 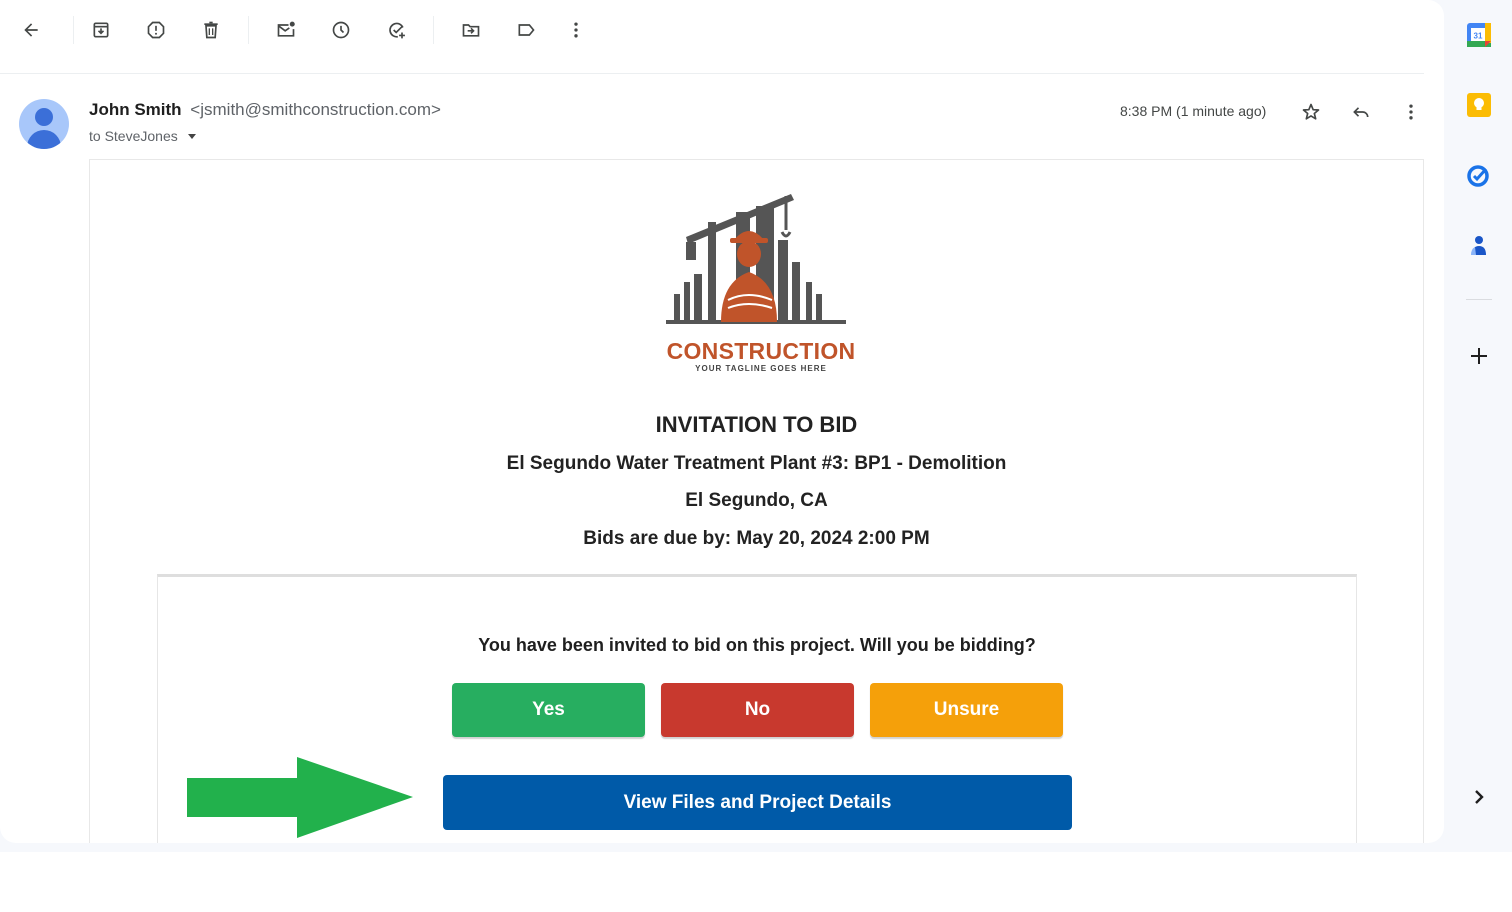 I want to click on label-icon, so click(x=526, y=30).